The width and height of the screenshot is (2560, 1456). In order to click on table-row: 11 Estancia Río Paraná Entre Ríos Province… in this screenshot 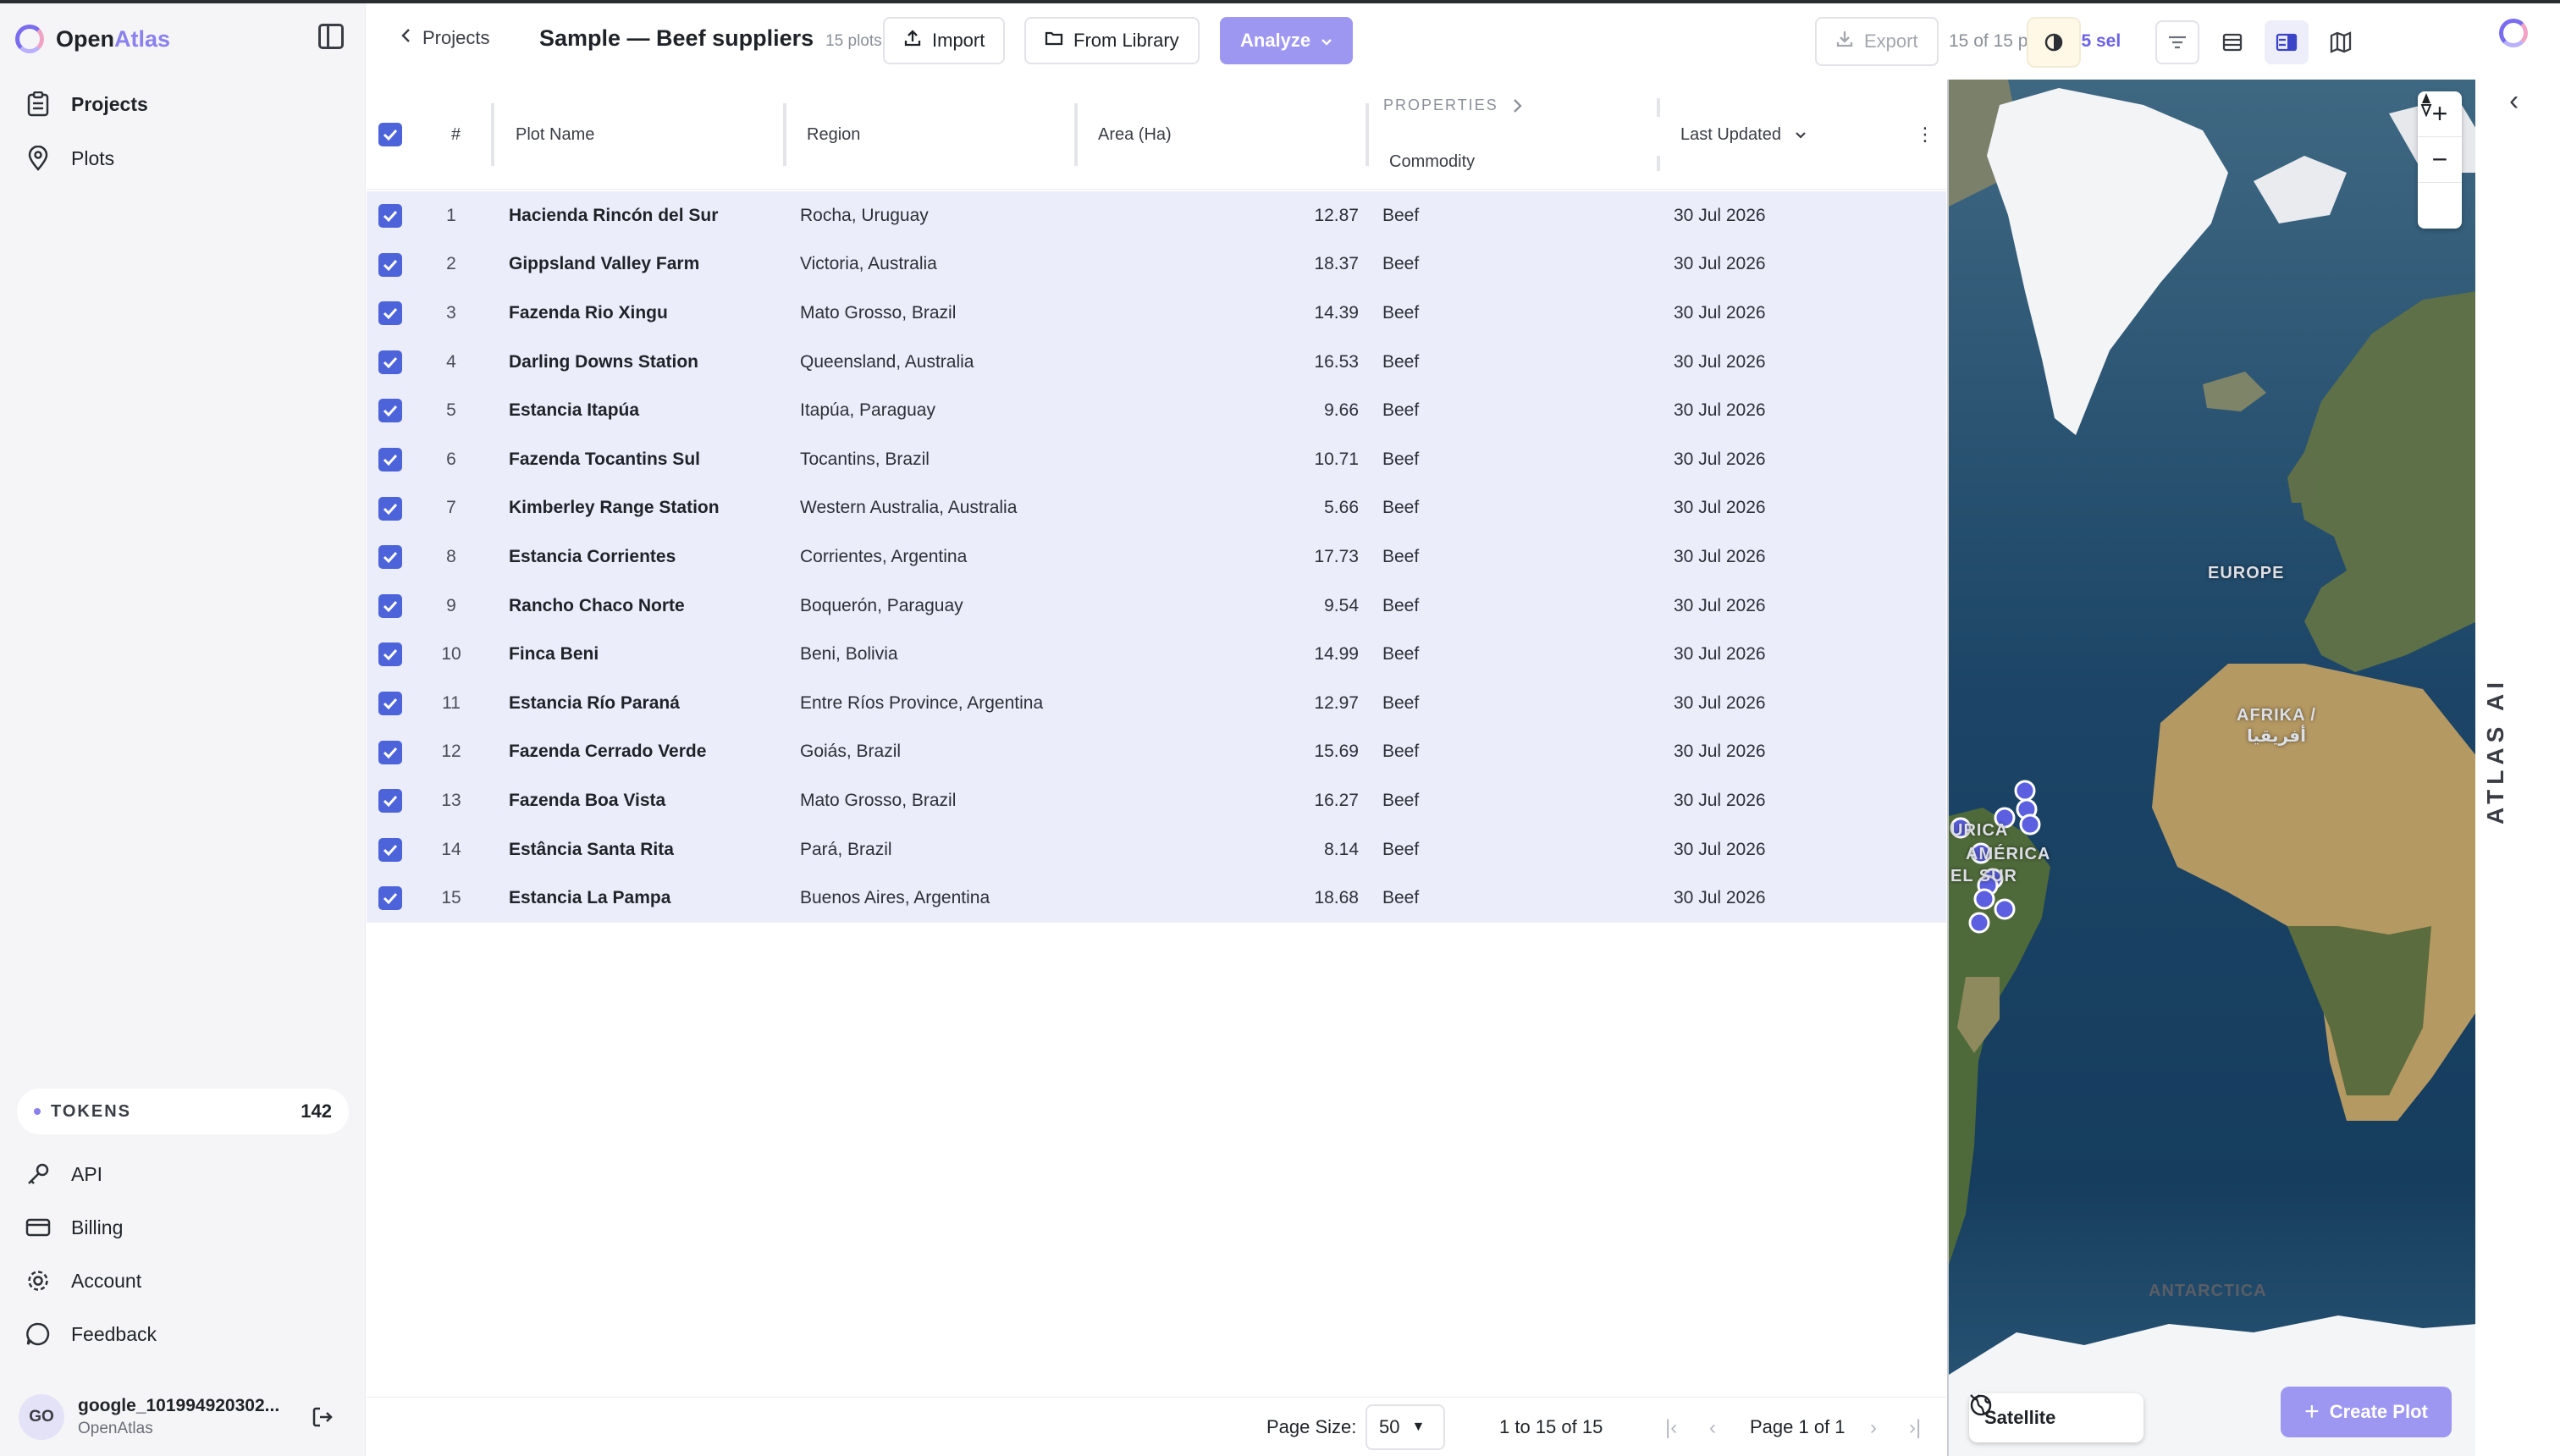, I will do `click(1156, 704)`.